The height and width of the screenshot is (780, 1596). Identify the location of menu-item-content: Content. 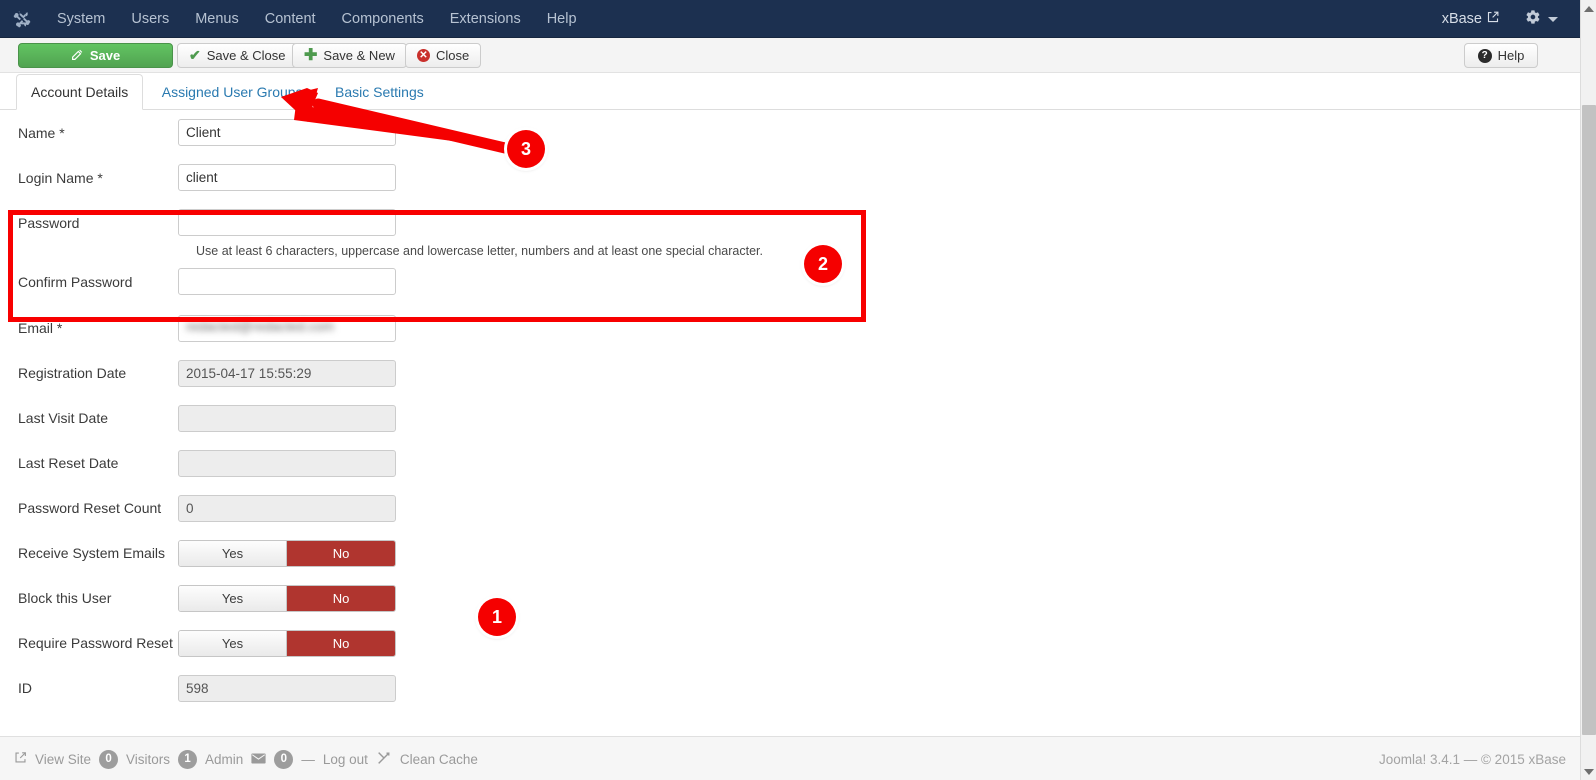
(290, 19).